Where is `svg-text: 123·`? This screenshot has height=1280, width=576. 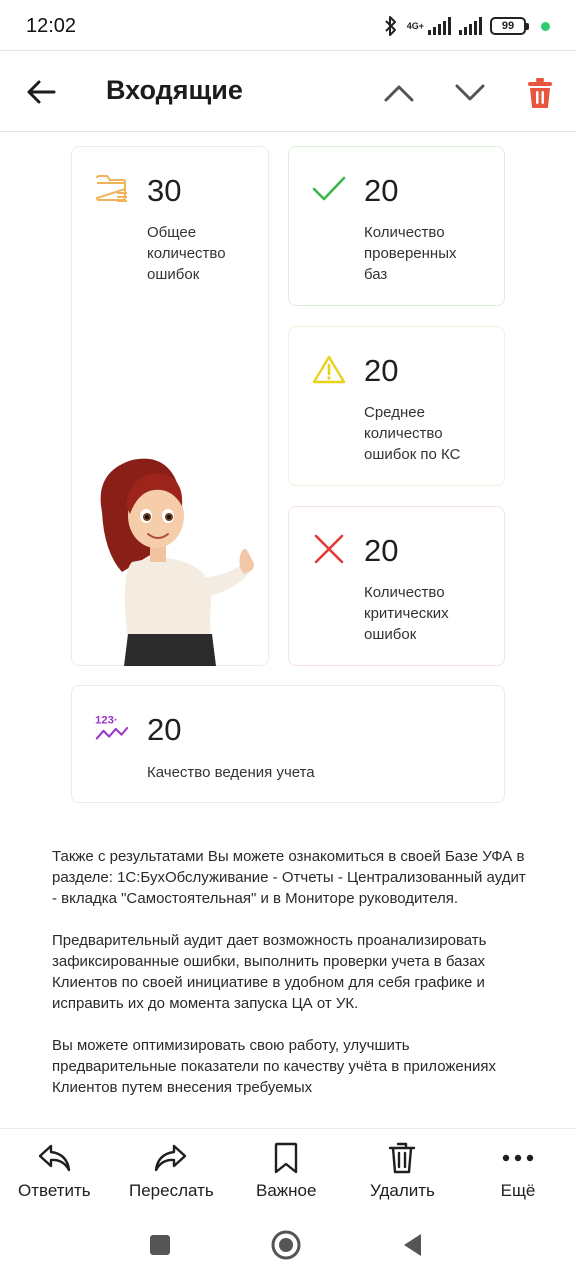 svg-text: 123· is located at coordinates (106, 720).